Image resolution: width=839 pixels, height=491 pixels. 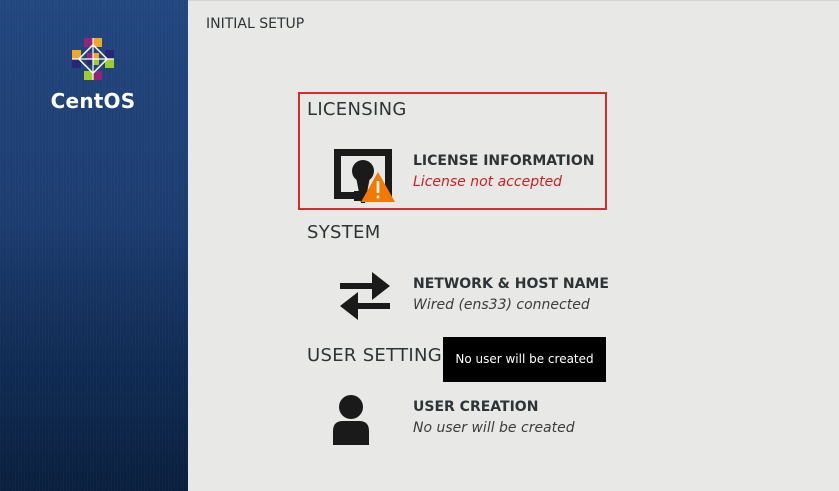 I want to click on spoke-name: LICENSE INFORMATION, so click(x=504, y=161).